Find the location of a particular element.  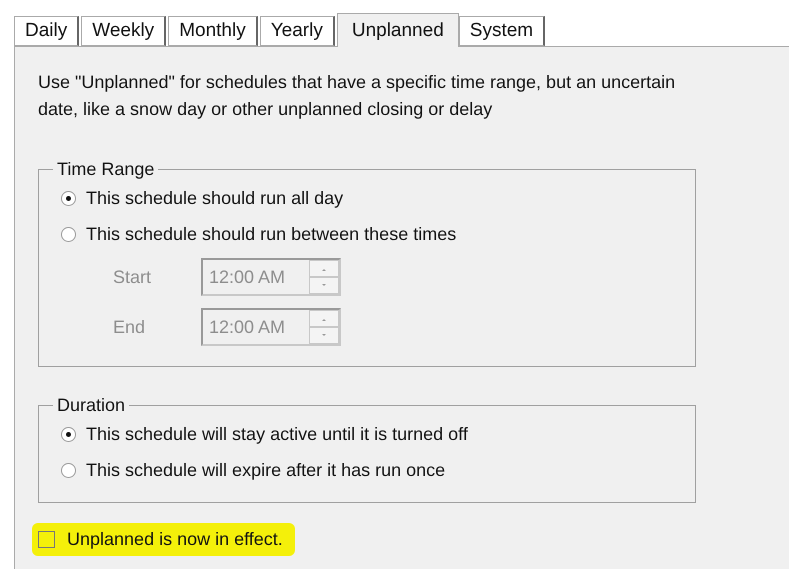

radio-label: This schedule will expire after it has run once is located at coordinates (266, 470).